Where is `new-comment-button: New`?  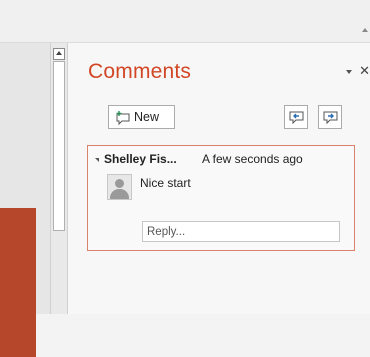 new-comment-button: New is located at coordinates (141, 117).